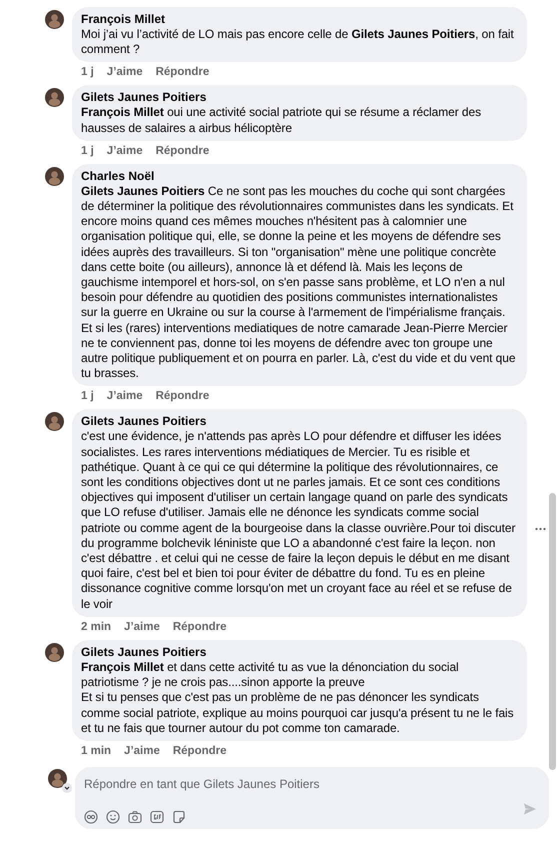 The image size is (559, 851). I want to click on comment-author: François Millet, so click(298, 19).